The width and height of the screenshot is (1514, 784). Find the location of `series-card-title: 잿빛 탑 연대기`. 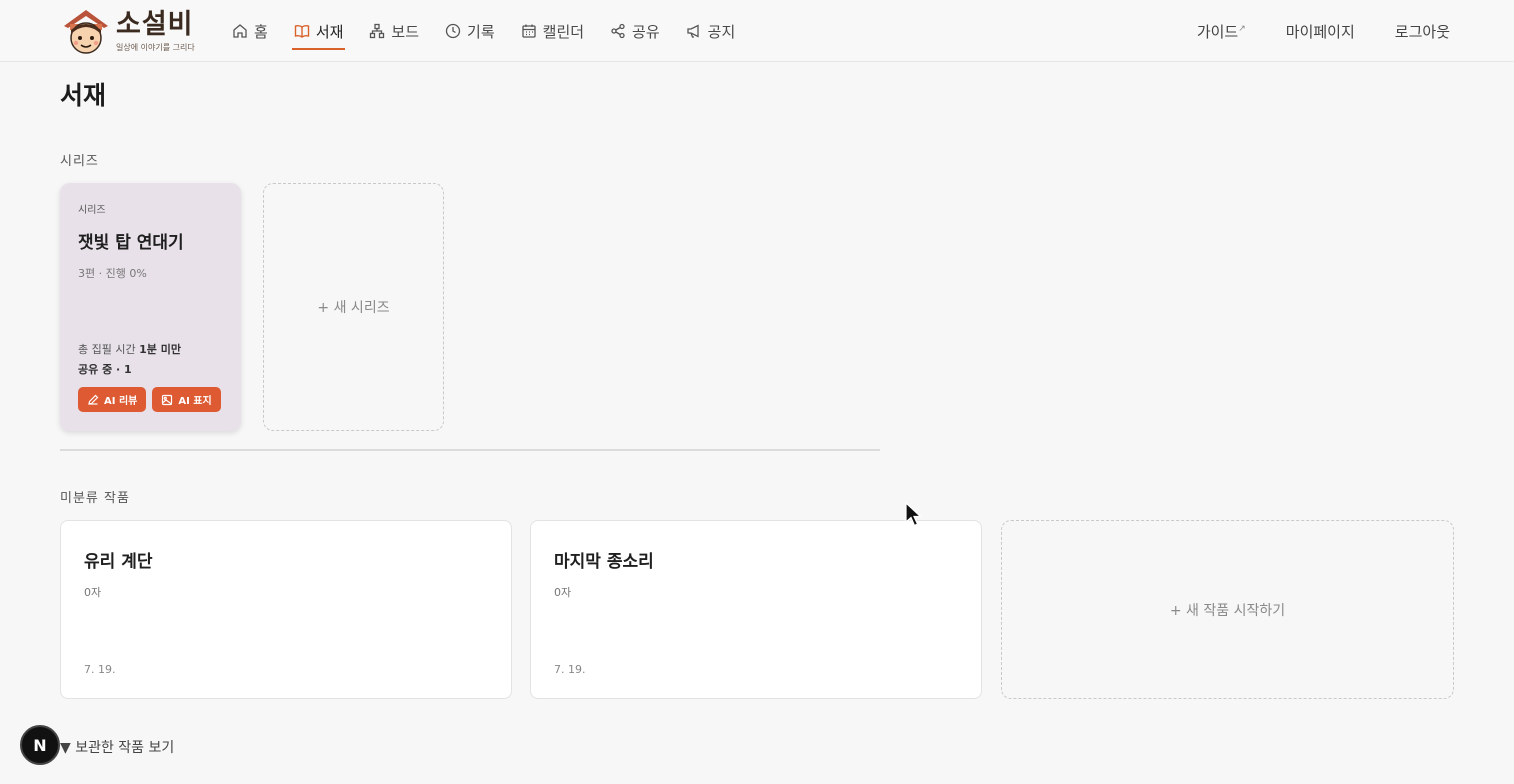

series-card-title: 잿빛 탑 연대기 is located at coordinates (131, 243).